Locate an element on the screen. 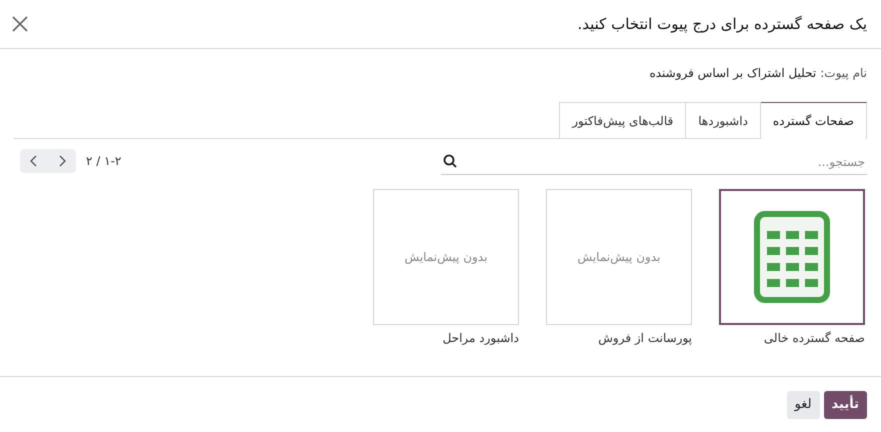 This screenshot has width=881, height=432. dialog-title: یک صفحه گسترده برای درج پیوت انتخاب کنید. is located at coordinates (722, 24).